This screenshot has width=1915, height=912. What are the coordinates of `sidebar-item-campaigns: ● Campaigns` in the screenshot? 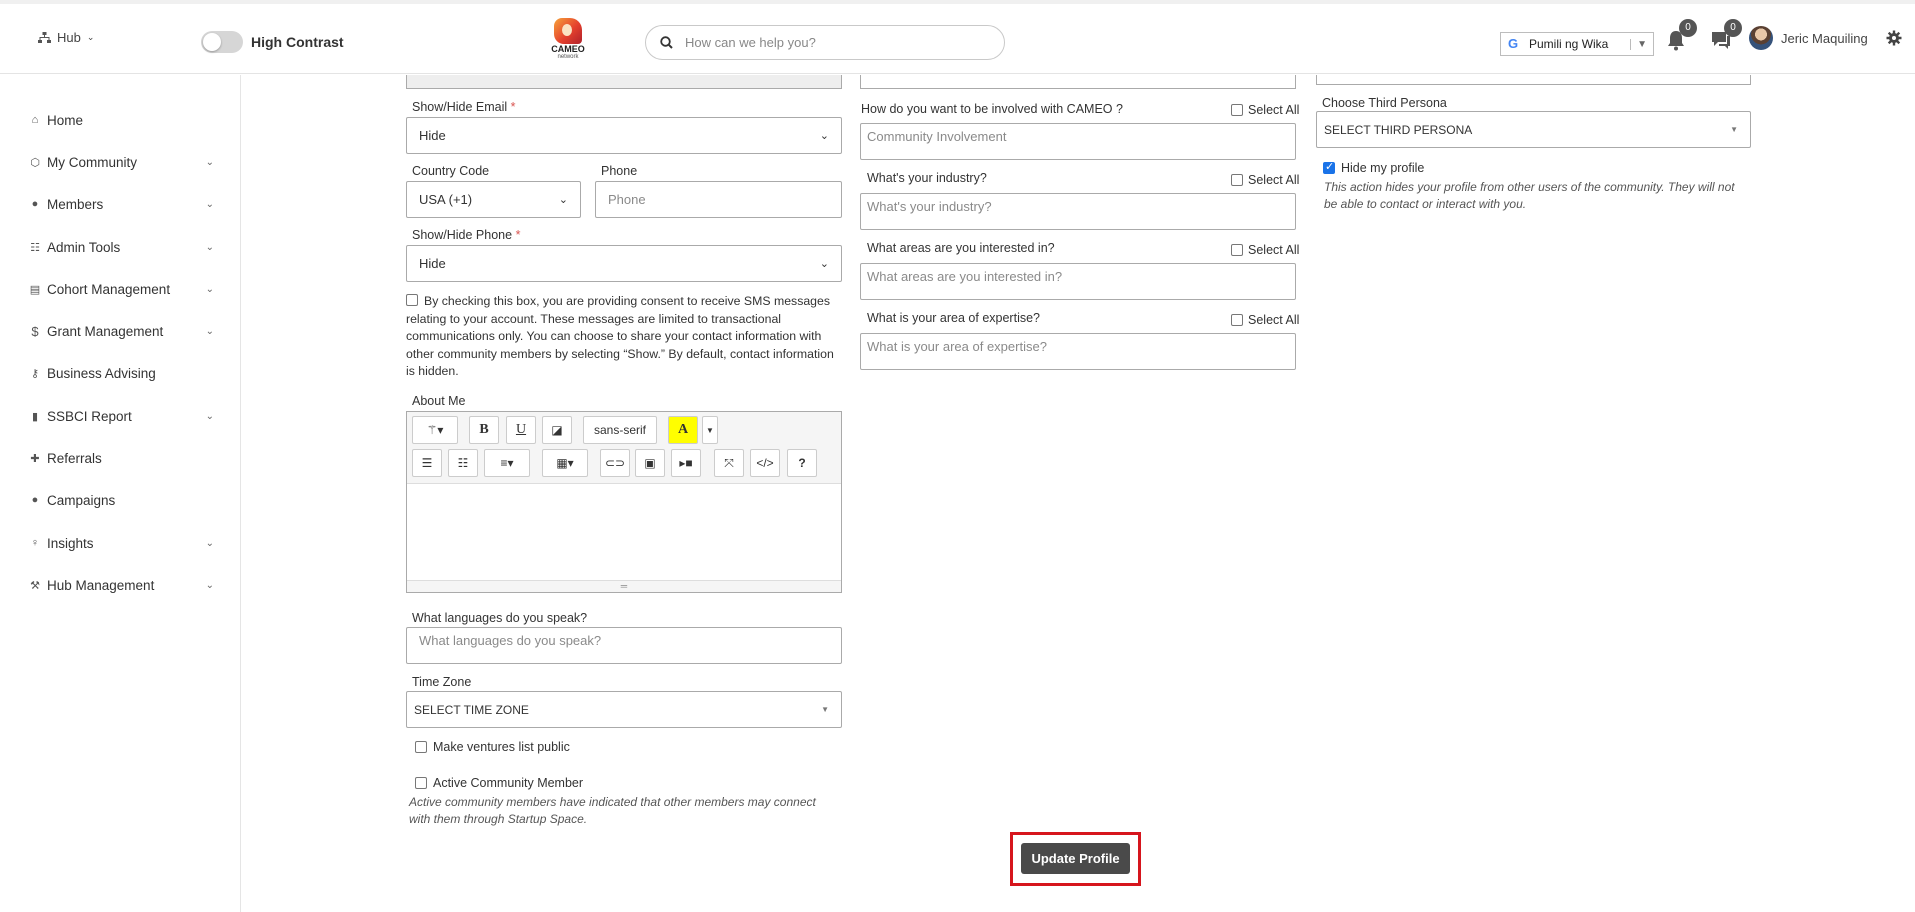 It's located at (121, 500).